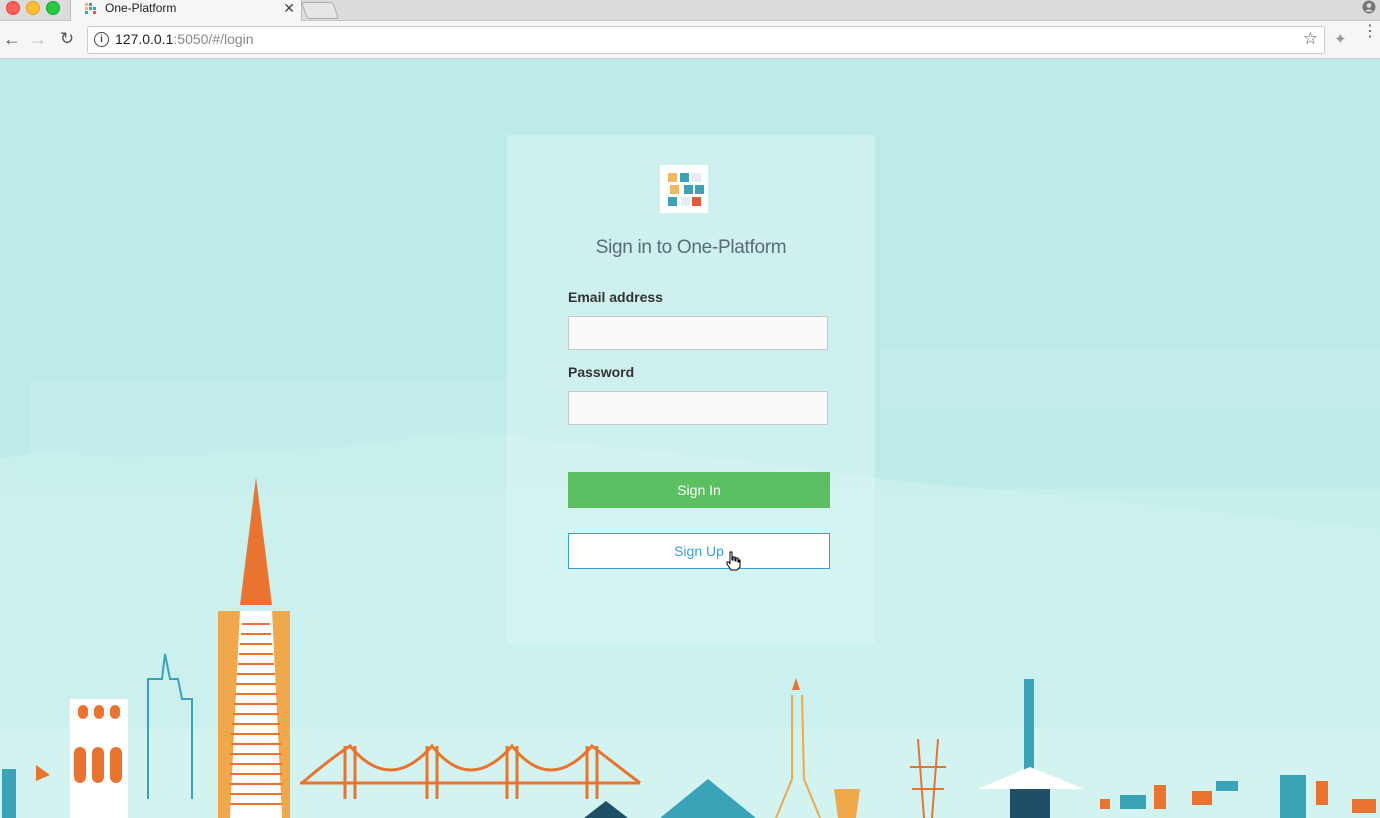 The width and height of the screenshot is (1380, 818). I want to click on profile-icon, so click(1369, 7).